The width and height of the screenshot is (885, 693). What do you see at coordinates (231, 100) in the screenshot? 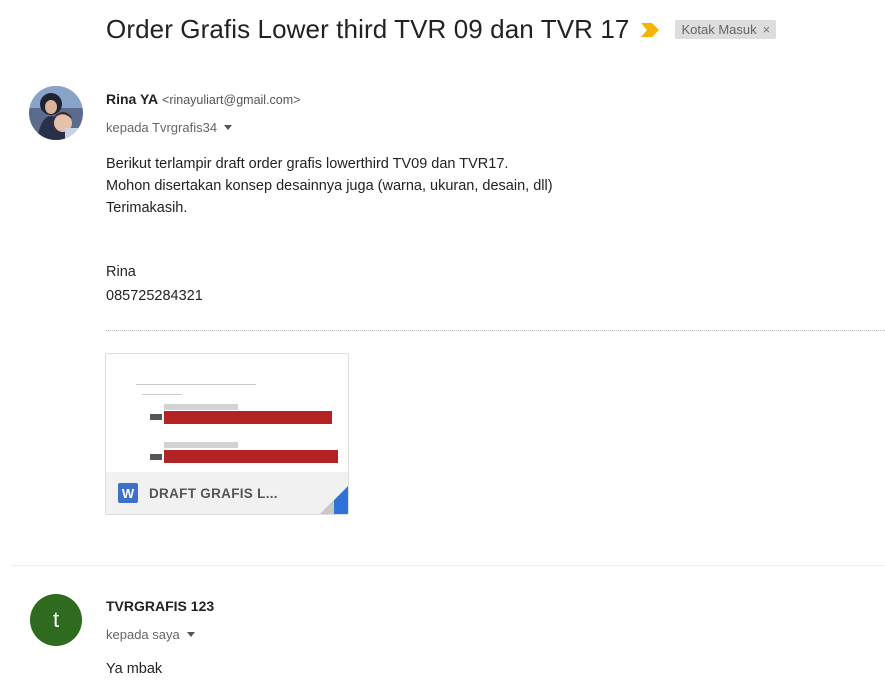
I see `sender-email: <rinayuliart@gmail.com>` at bounding box center [231, 100].